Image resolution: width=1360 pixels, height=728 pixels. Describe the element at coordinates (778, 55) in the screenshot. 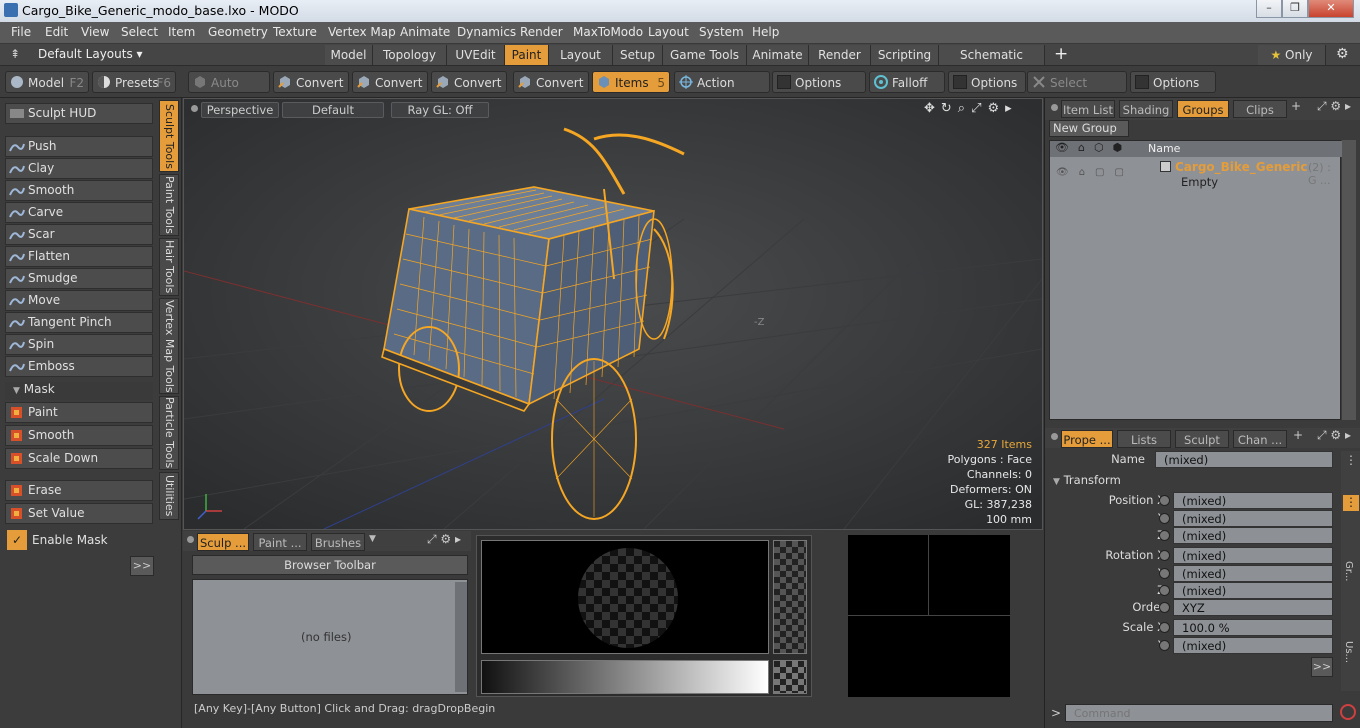

I see `tab-animate: Animate` at that location.